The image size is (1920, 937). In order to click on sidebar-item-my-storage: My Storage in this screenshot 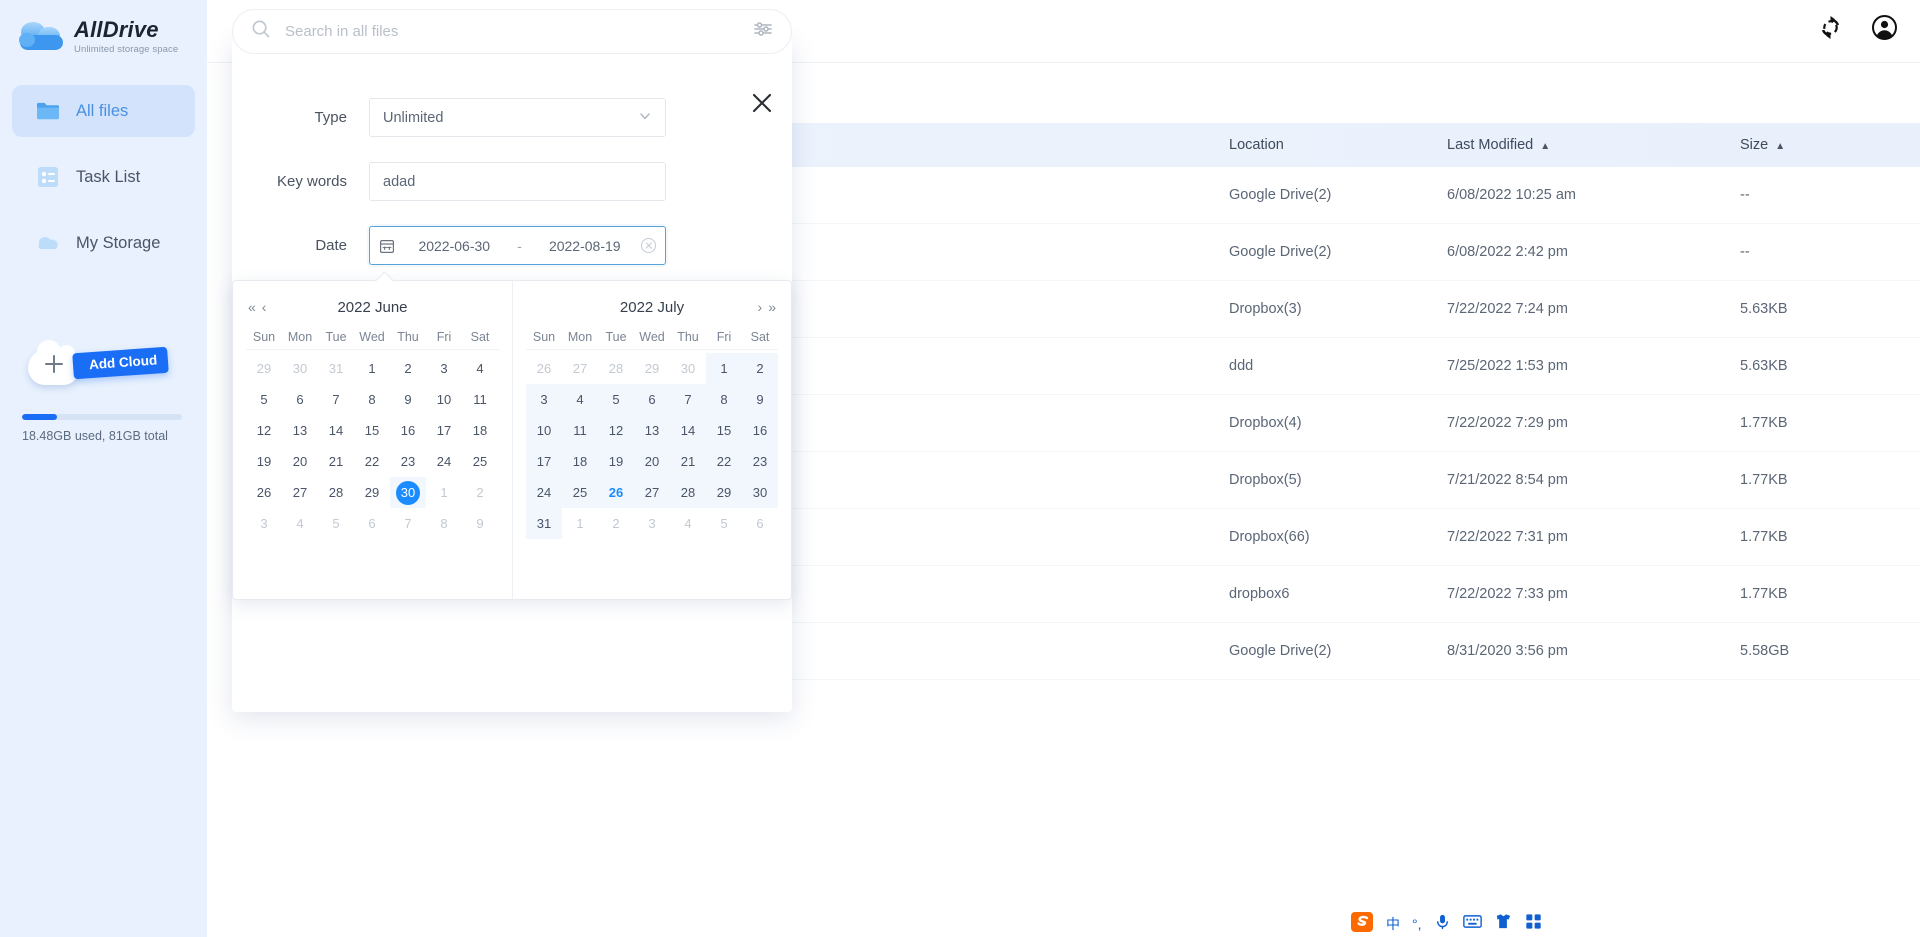, I will do `click(103, 243)`.